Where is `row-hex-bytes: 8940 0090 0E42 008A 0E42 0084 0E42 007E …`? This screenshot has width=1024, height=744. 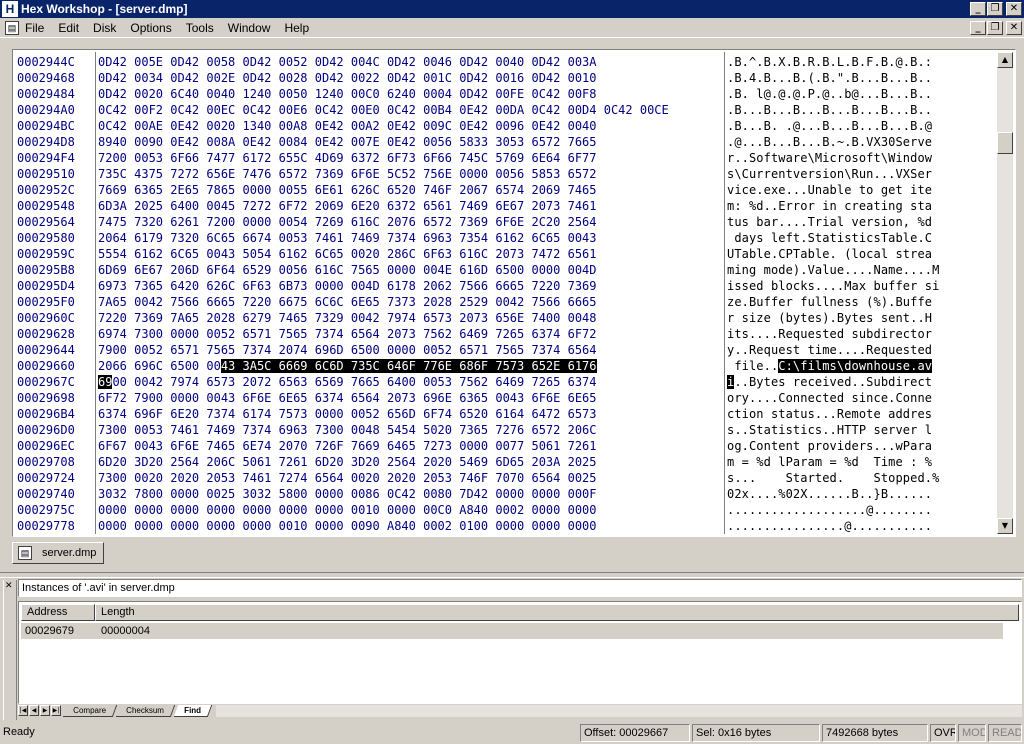
row-hex-bytes: 8940 0090 0E42 008A 0E42 0084 0E42 007E … is located at coordinates (410, 142).